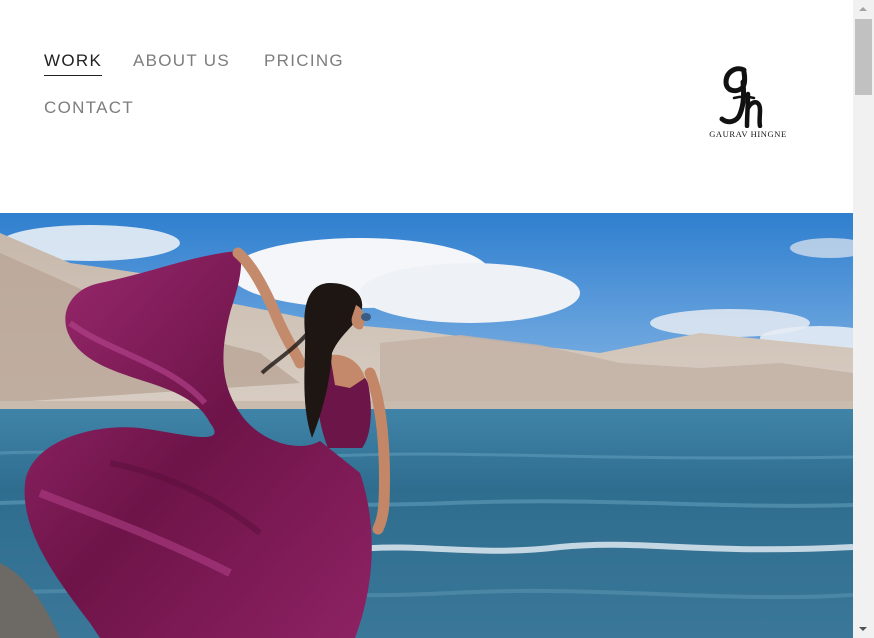 The height and width of the screenshot is (638, 874). I want to click on site-logo: GAURAV HINGNE, so click(748, 104).